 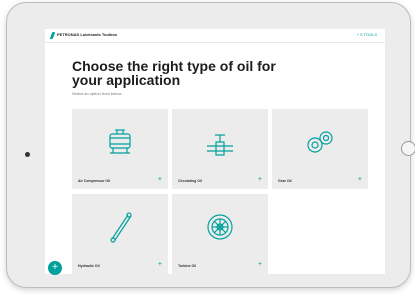 I want to click on card-turbine-oil: Turbine Oil +, so click(x=220, y=234).